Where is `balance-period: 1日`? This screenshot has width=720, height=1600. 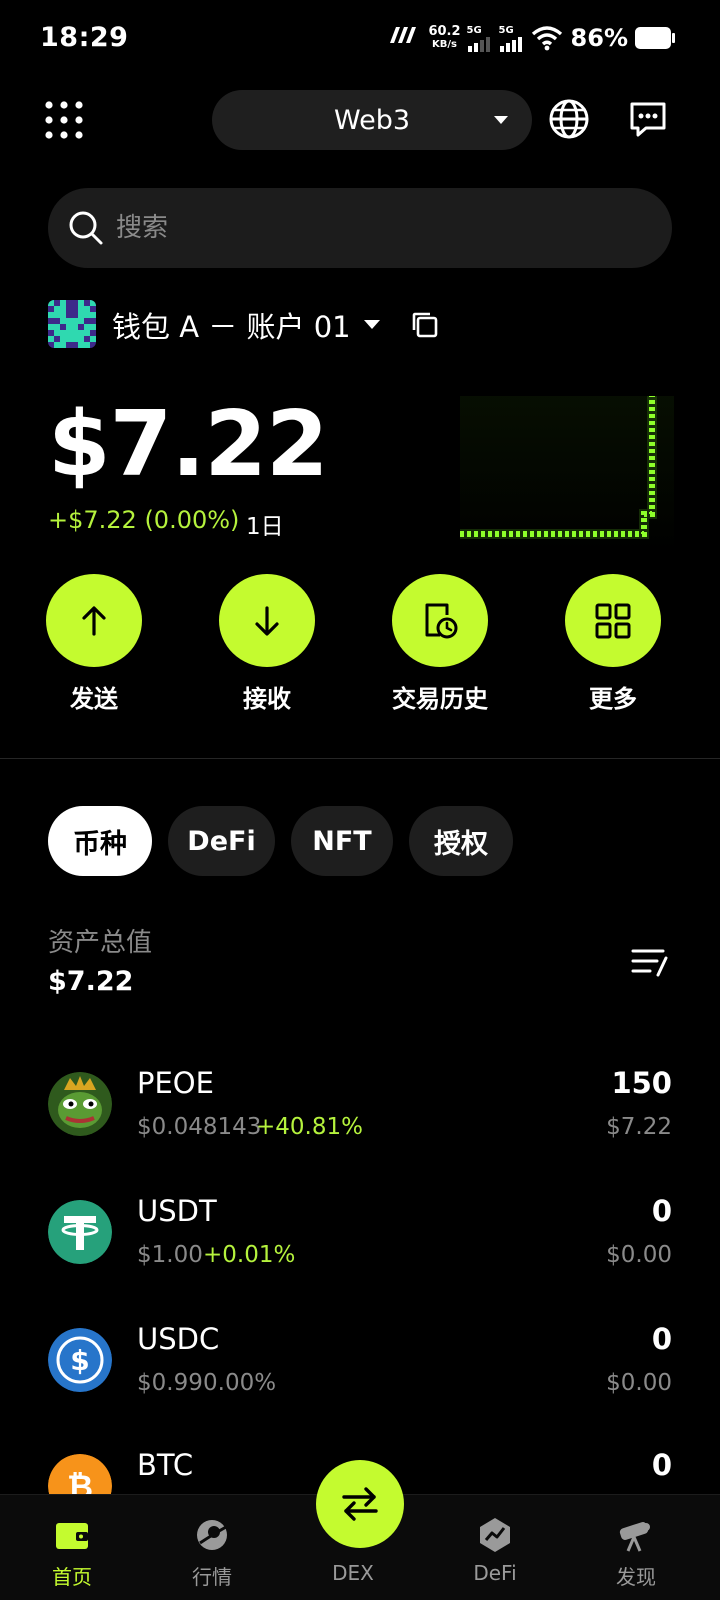 balance-period: 1日 is located at coordinates (265, 524).